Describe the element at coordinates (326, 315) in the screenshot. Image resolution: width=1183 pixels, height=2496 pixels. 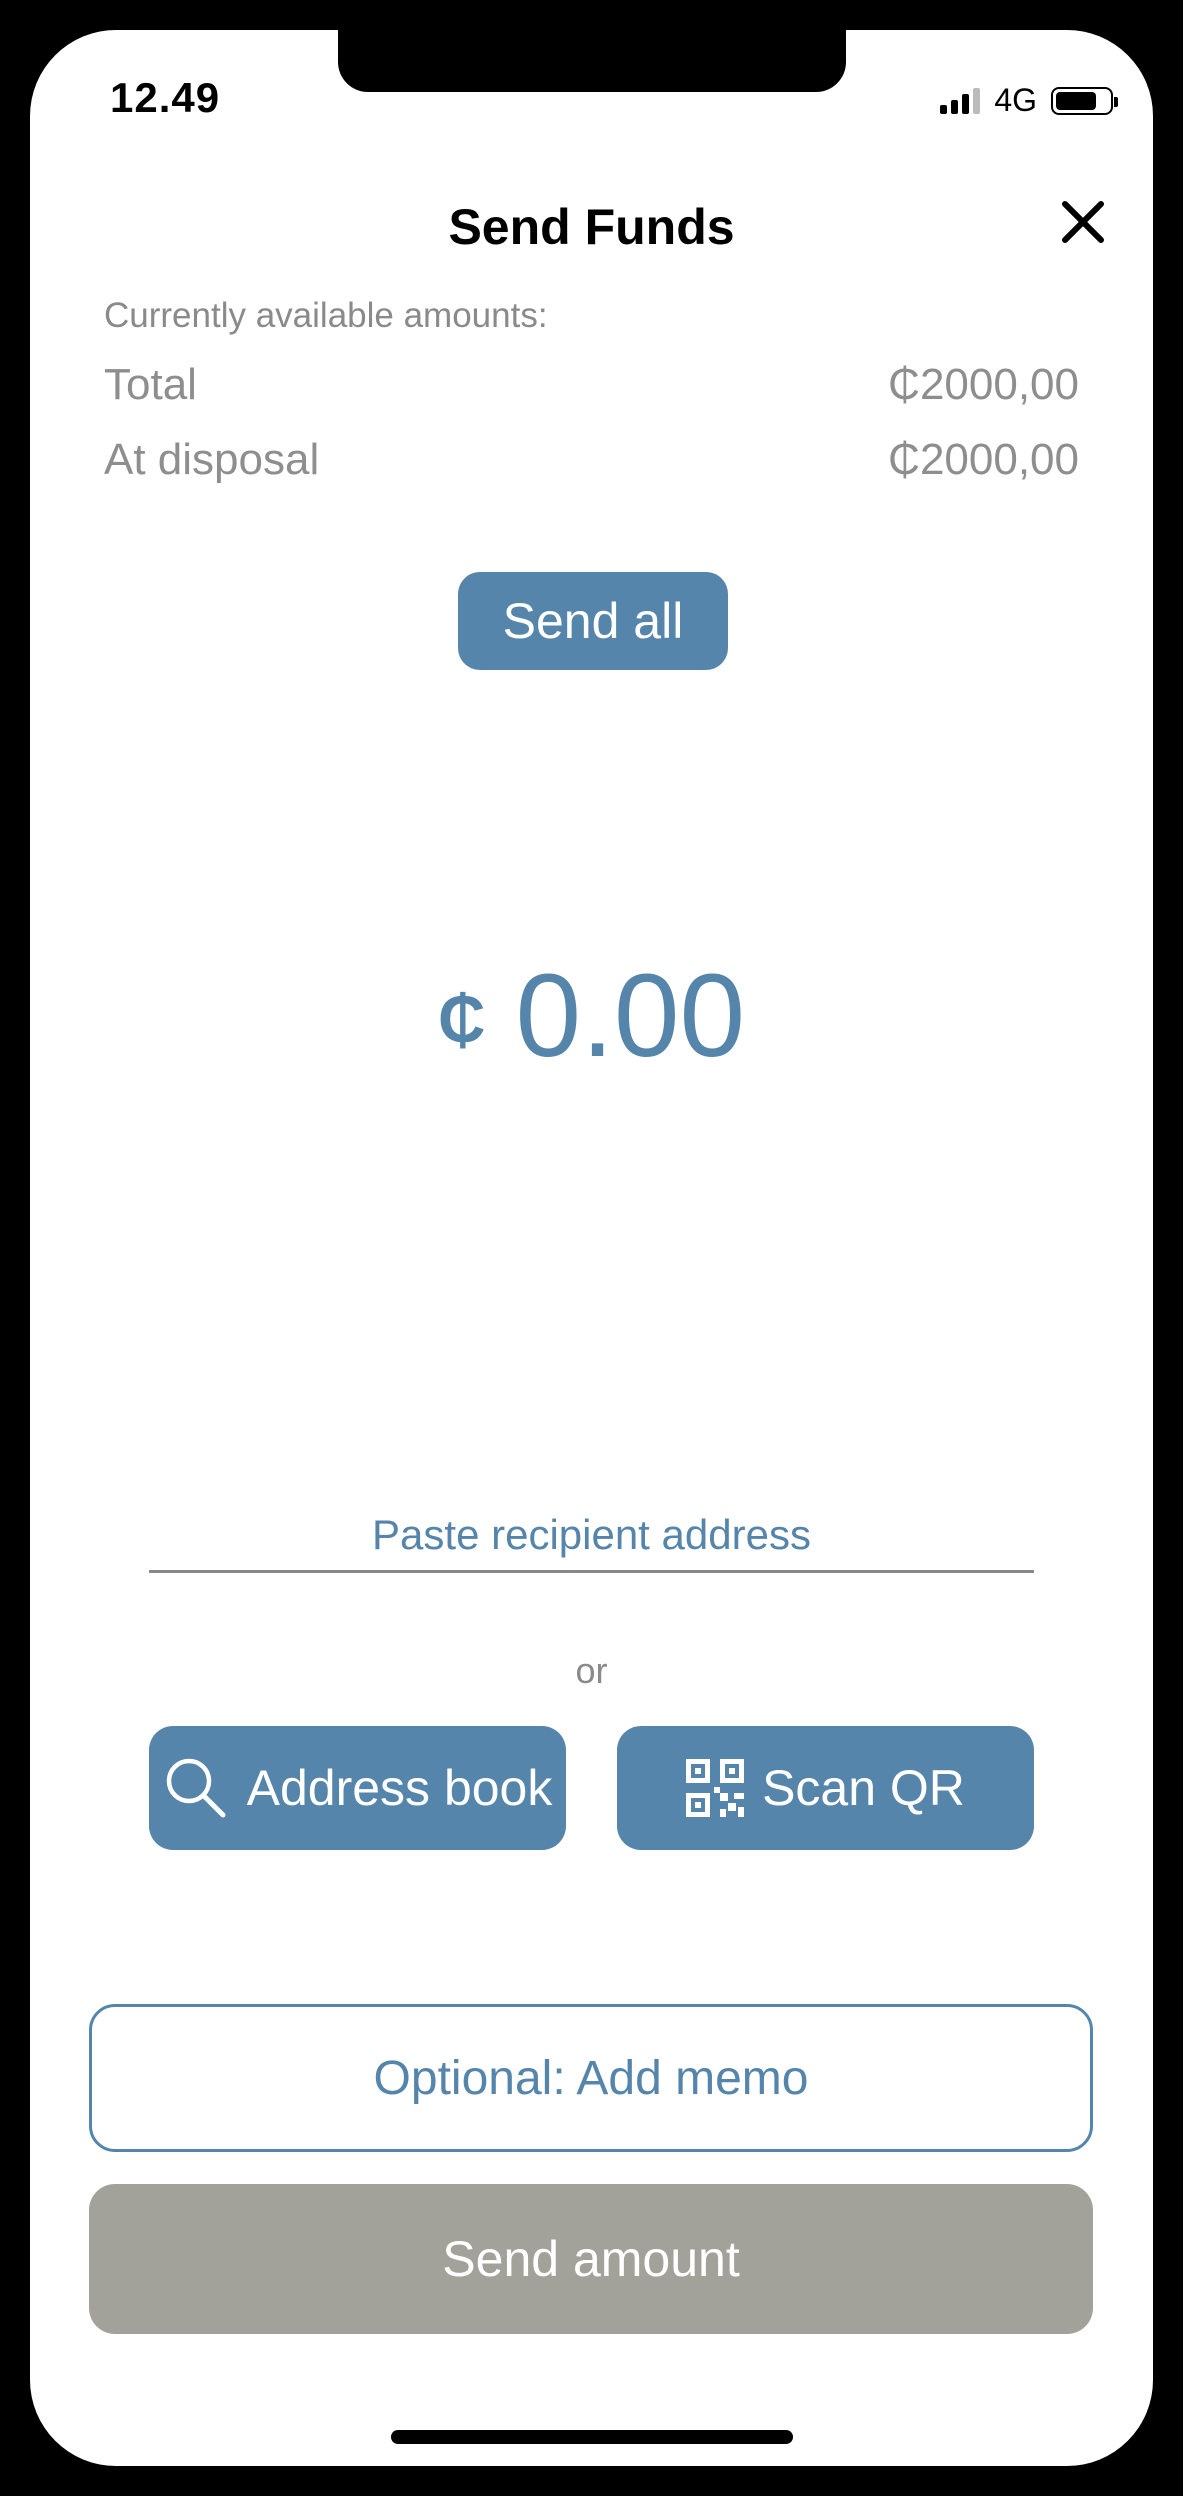
I see `available-amounts-label: Currently available amounts:` at that location.